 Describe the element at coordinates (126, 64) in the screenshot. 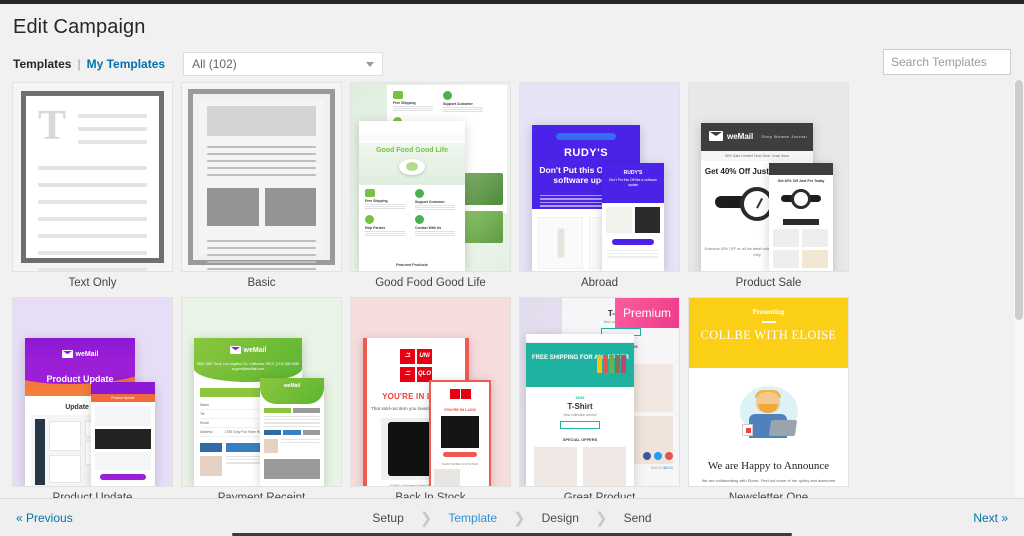

I see `tab-my-templates: My Templates` at that location.